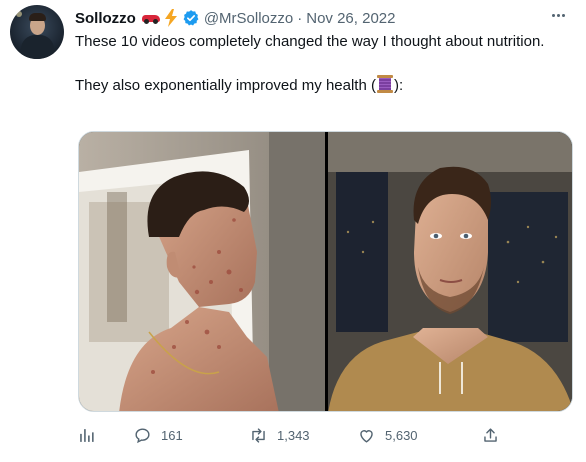 The height and width of the screenshot is (462, 586). I want to click on retweet-icon, so click(258, 435).